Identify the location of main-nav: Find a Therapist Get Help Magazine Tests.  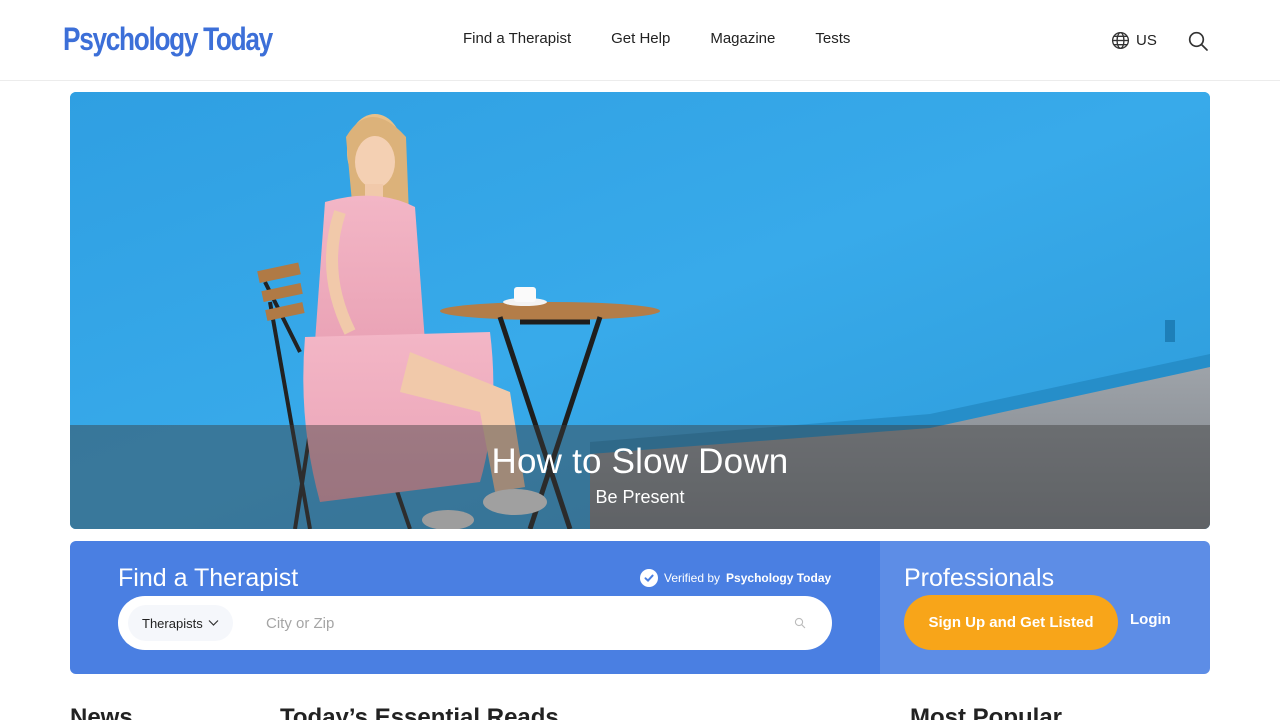
(656, 39).